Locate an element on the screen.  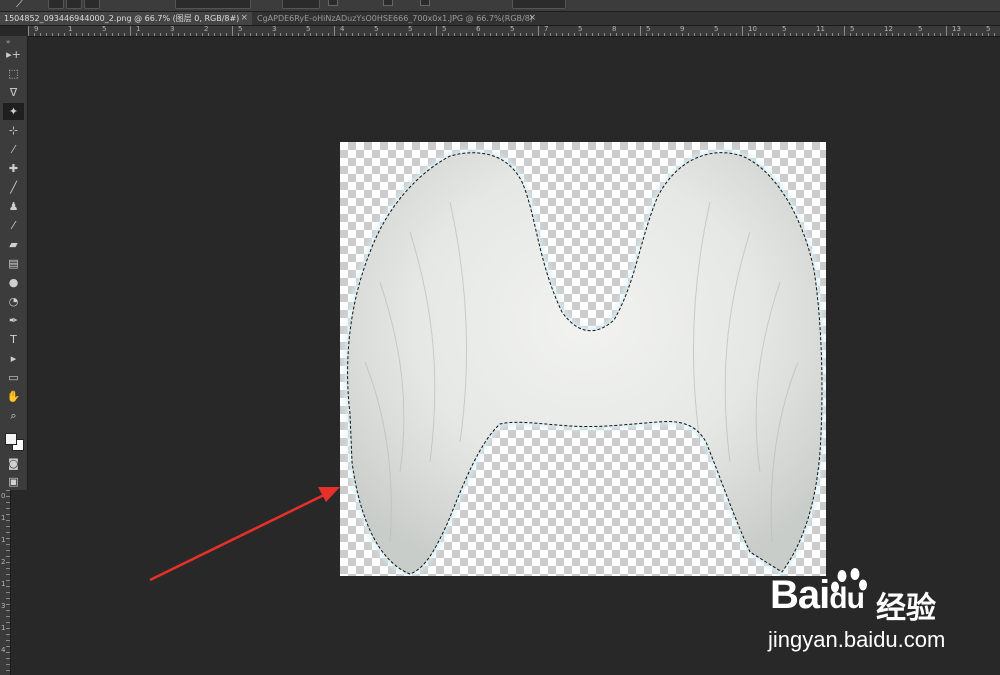
healing-brush-tool-icon: ✚ is located at coordinates (13, 168).